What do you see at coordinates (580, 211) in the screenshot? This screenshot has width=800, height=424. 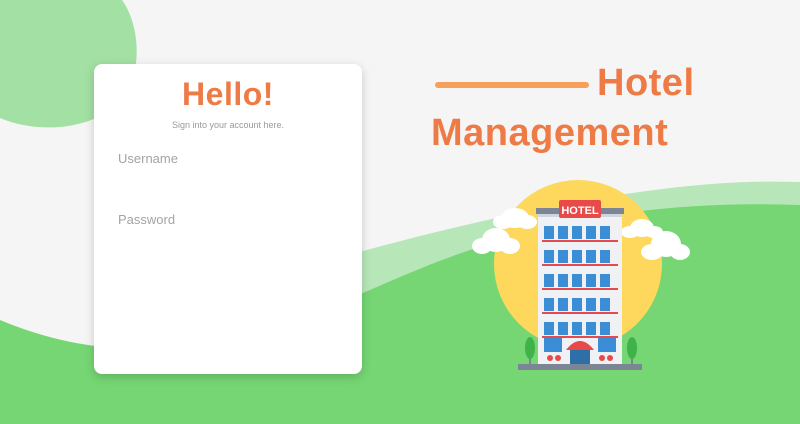 I see `hotel-sign-text: HOTEL` at bounding box center [580, 211].